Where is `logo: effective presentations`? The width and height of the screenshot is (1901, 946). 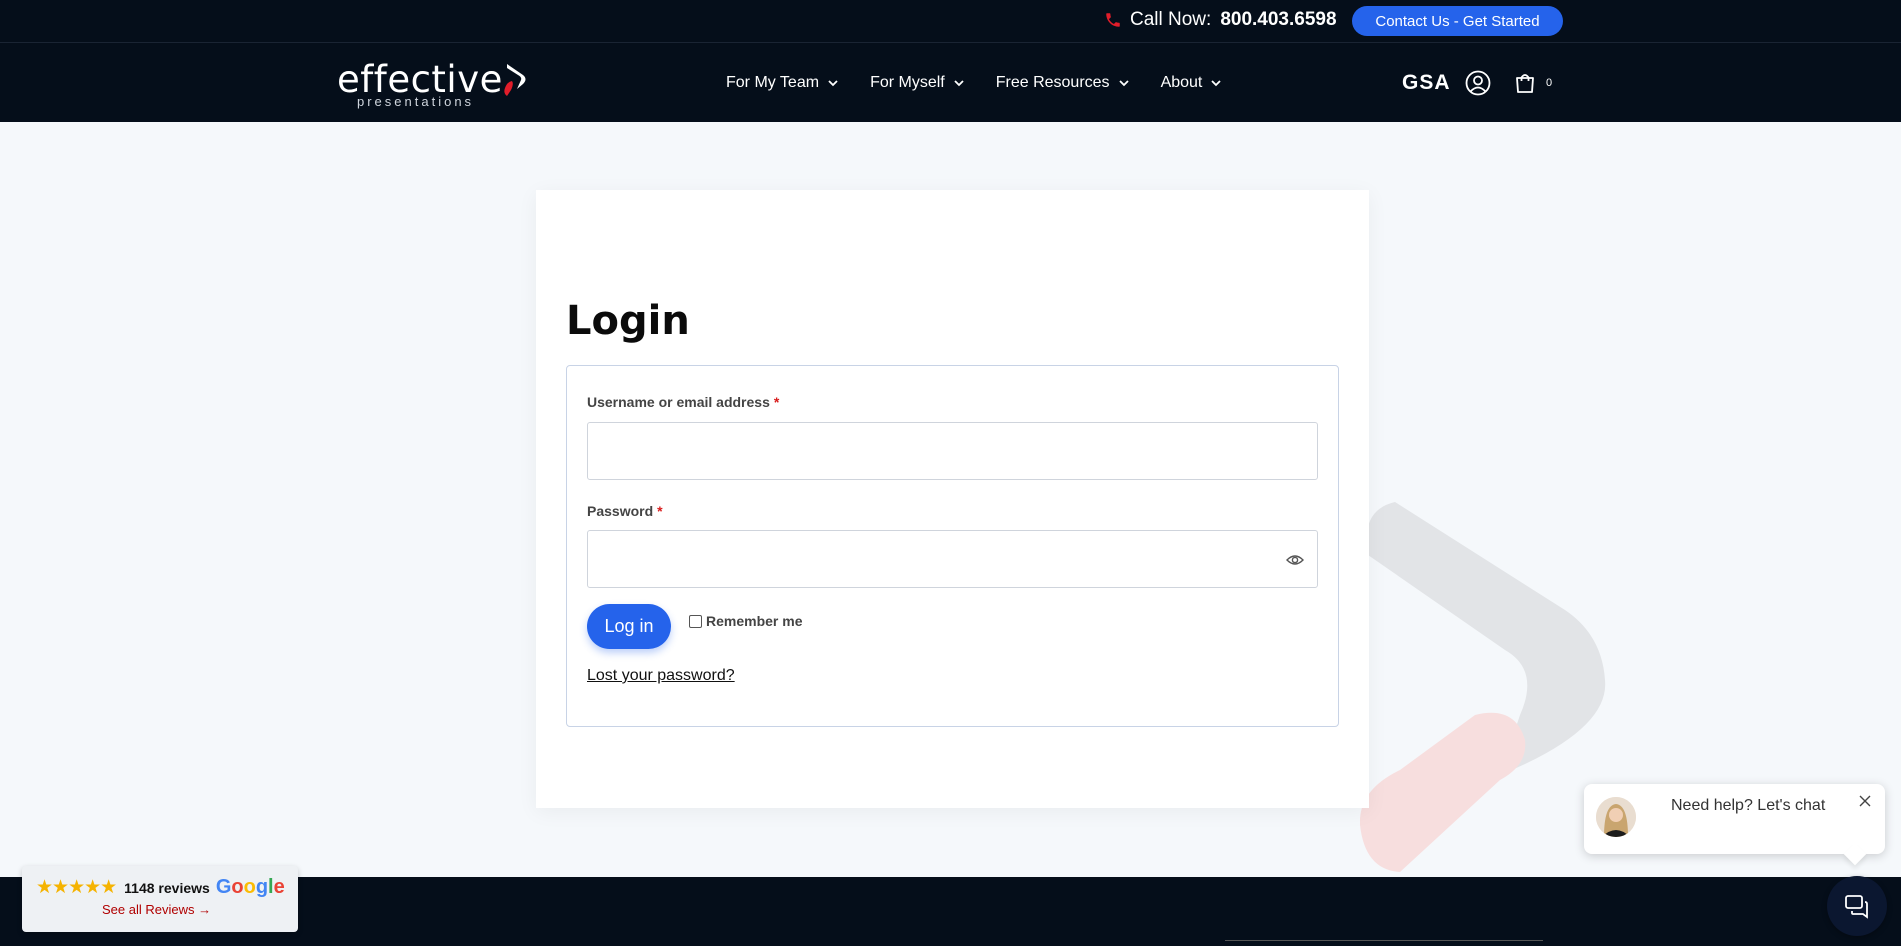 logo: effective presentations is located at coordinates (437, 83).